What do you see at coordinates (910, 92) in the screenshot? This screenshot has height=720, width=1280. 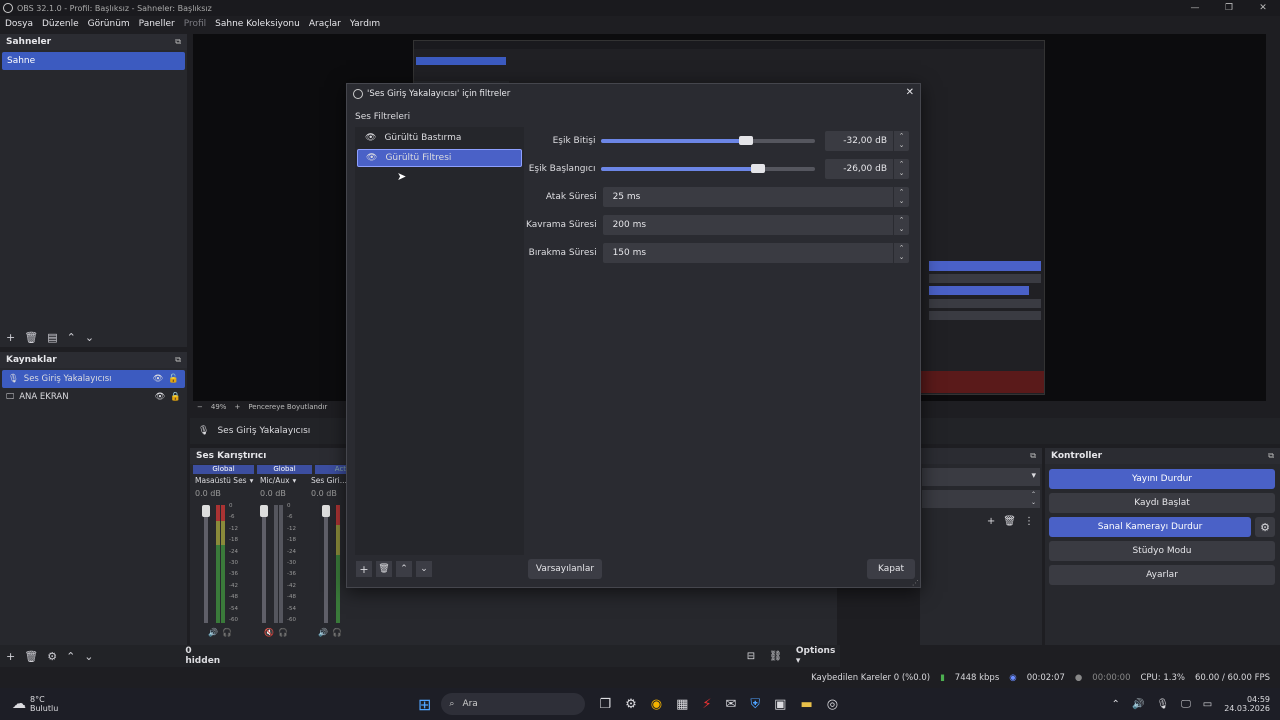 I see `dialog-close-icon: ✕` at bounding box center [910, 92].